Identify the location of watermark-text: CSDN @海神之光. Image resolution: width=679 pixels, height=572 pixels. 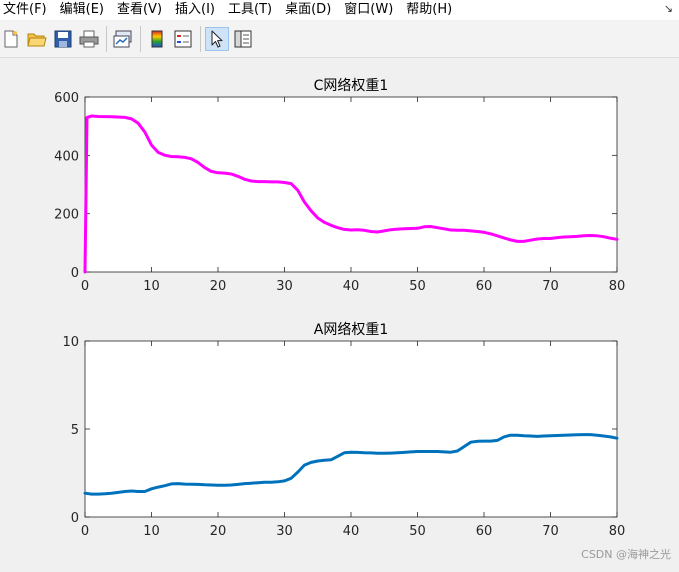
(626, 554).